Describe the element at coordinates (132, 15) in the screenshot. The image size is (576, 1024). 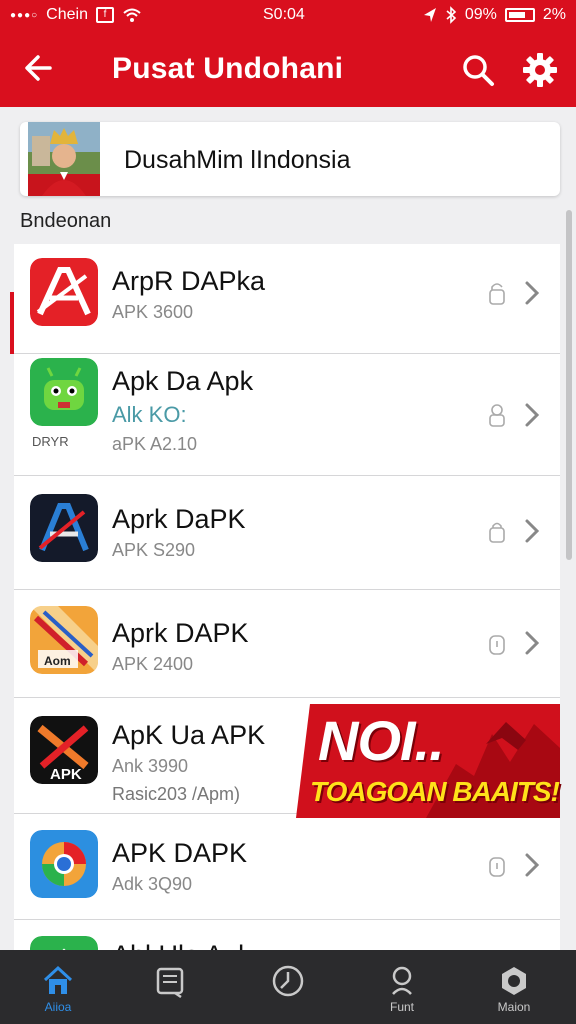
I see `wifi-icon` at that location.